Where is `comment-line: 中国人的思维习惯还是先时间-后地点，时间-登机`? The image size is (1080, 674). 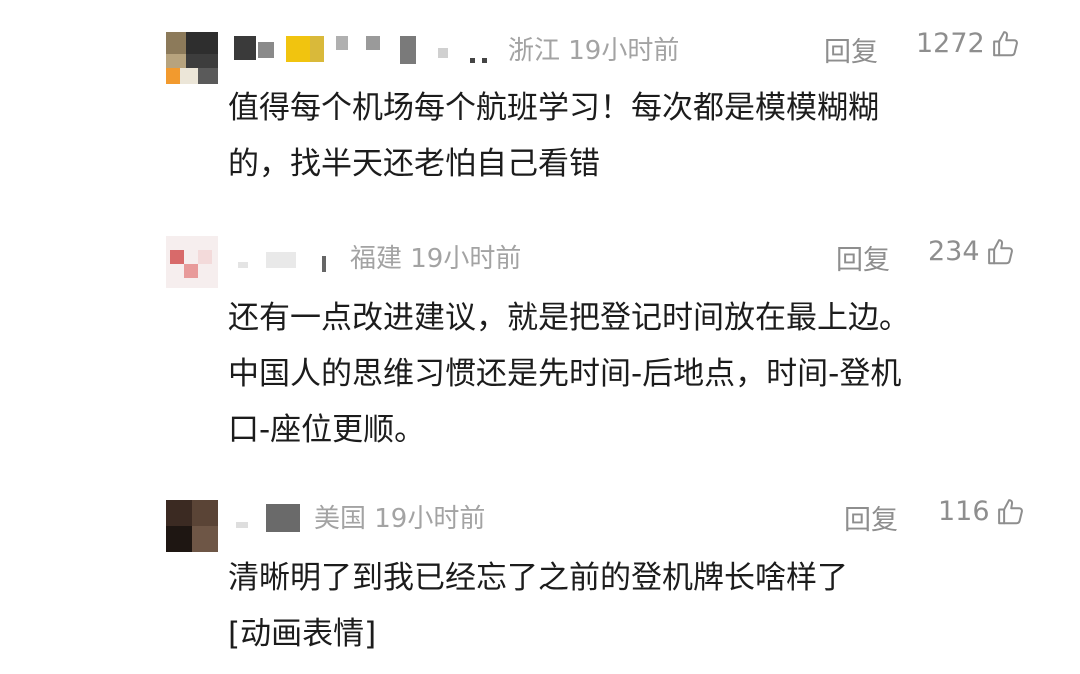
comment-line: 中国人的思维习惯还是先时间-后地点，时间-登机 is located at coordinates (565, 374).